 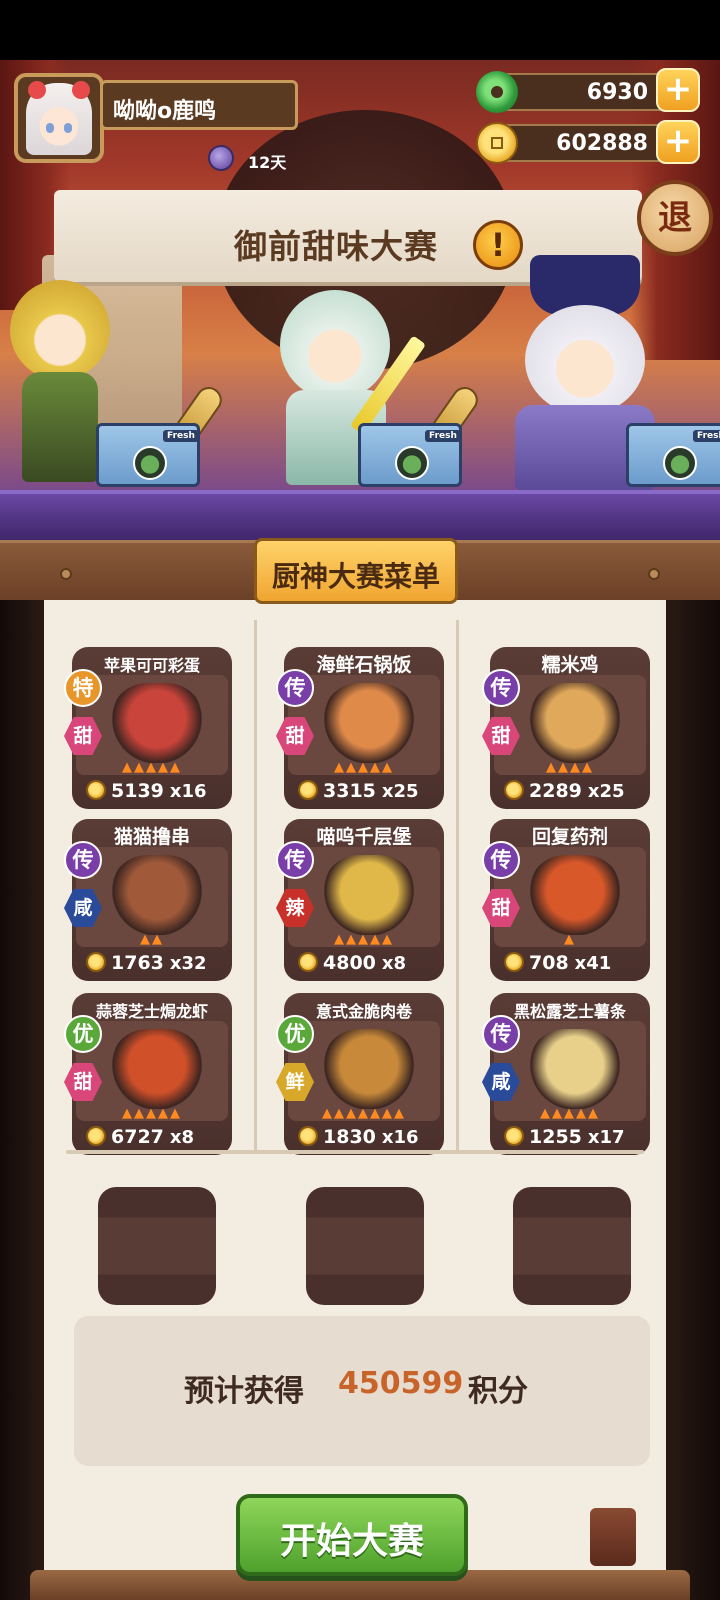 I want to click on dish-price: 2289, so click(x=555, y=791).